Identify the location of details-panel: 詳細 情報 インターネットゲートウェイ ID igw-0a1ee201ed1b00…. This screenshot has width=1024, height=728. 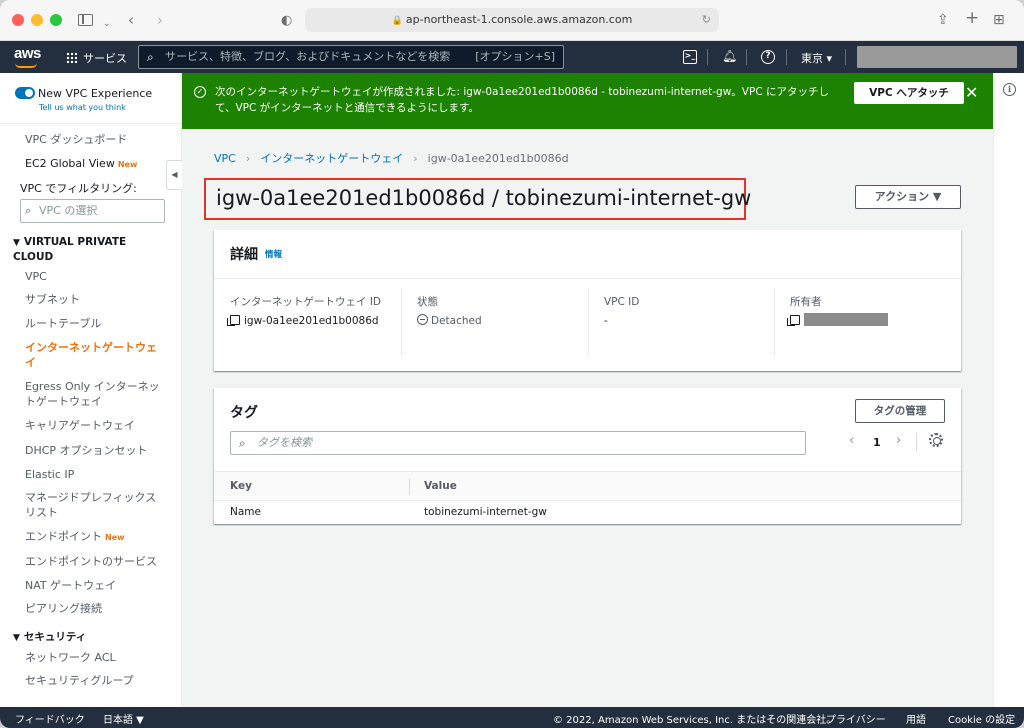
(587, 300).